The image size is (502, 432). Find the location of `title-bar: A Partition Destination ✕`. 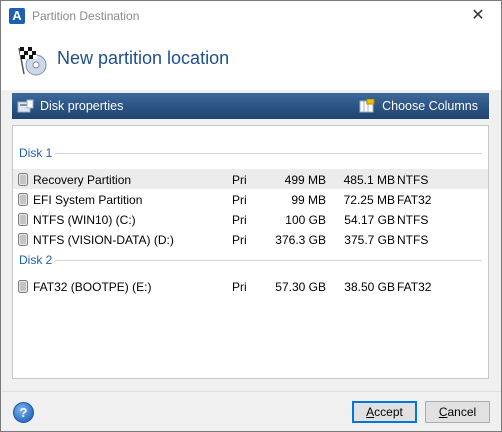

title-bar: A Partition Destination ✕ is located at coordinates (251, 16).